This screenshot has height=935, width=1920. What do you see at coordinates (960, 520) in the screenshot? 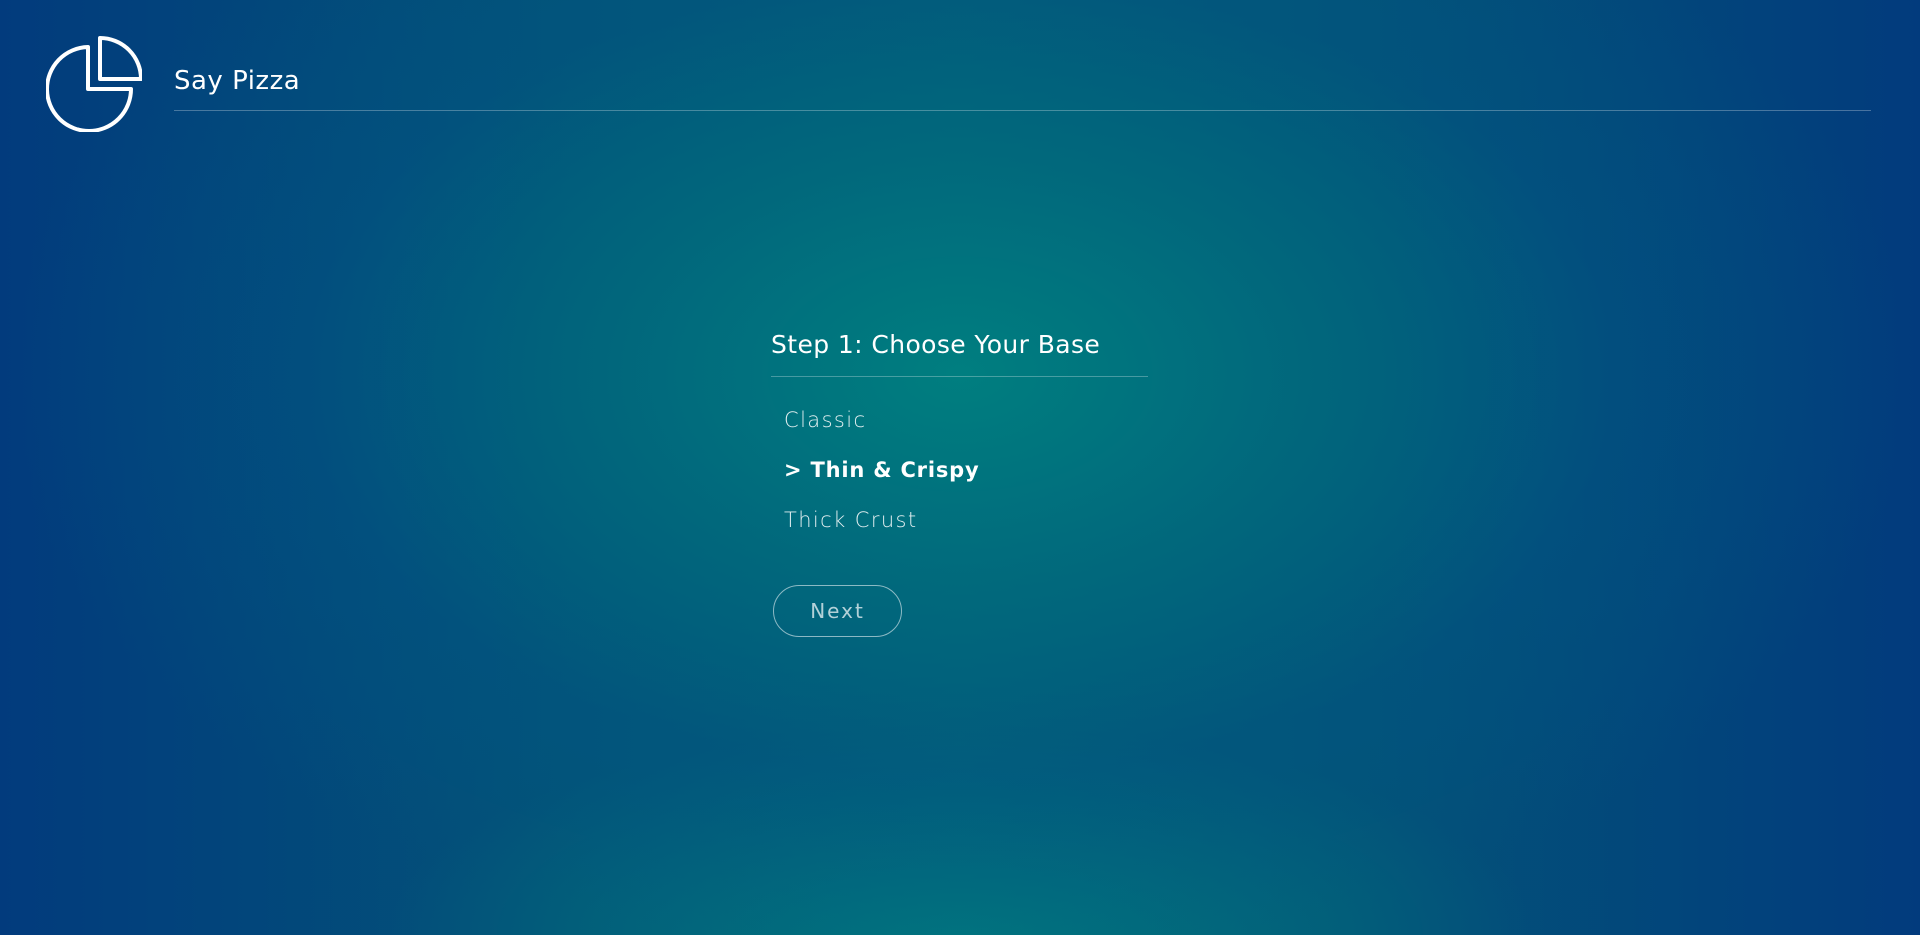
I see `option-thick-crust: Thick Crust` at bounding box center [960, 520].